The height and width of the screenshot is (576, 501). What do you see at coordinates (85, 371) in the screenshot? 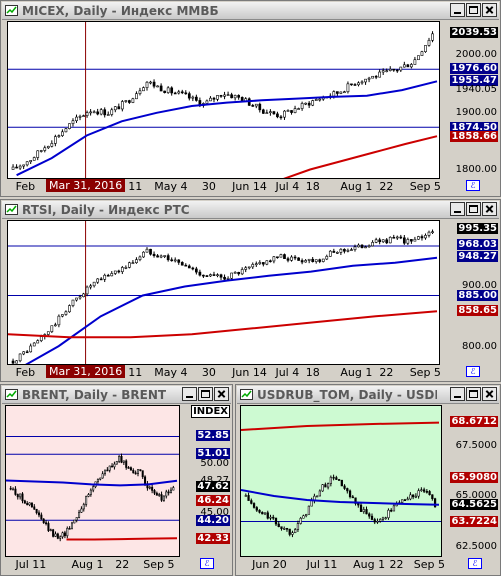
I see `cursor-date-label: Mar 31, 2016` at bounding box center [85, 371].